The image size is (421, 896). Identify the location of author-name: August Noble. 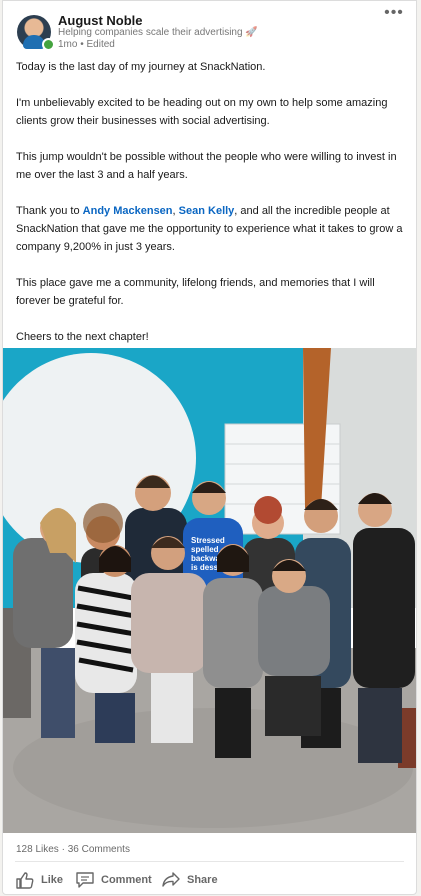
(100, 20).